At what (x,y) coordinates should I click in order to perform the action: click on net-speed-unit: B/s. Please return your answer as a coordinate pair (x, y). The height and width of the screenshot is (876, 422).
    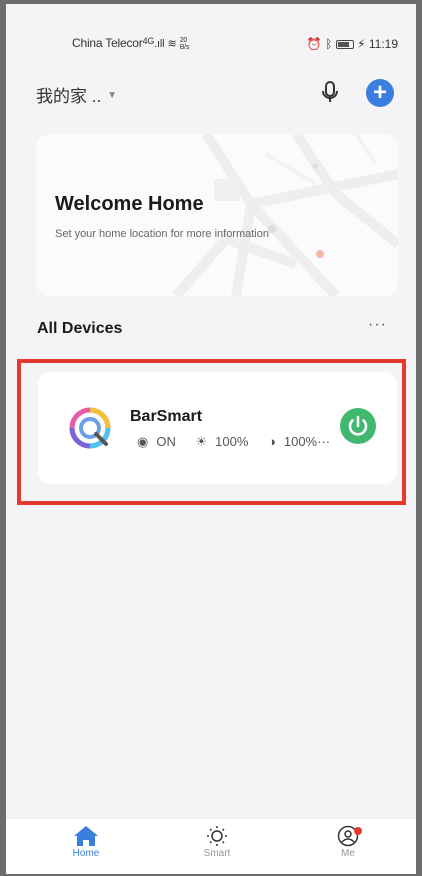
    Looking at the image, I should click on (184, 47).